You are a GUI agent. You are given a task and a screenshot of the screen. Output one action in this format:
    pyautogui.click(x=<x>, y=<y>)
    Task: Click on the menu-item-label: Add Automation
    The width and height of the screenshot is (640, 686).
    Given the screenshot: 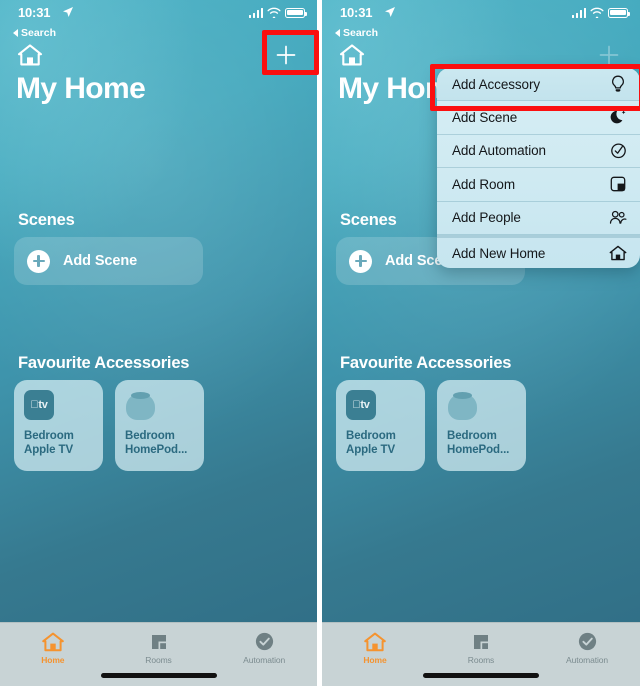 What is the action you would take?
    pyautogui.click(x=499, y=151)
    